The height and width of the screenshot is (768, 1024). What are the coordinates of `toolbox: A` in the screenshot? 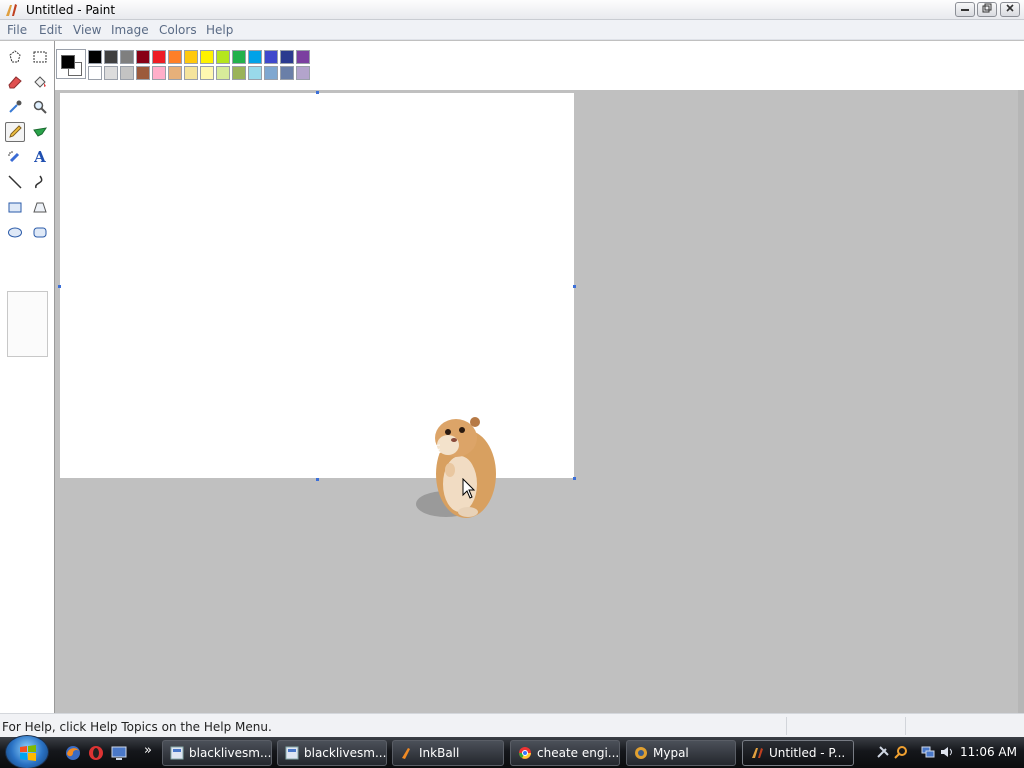 It's located at (27, 377).